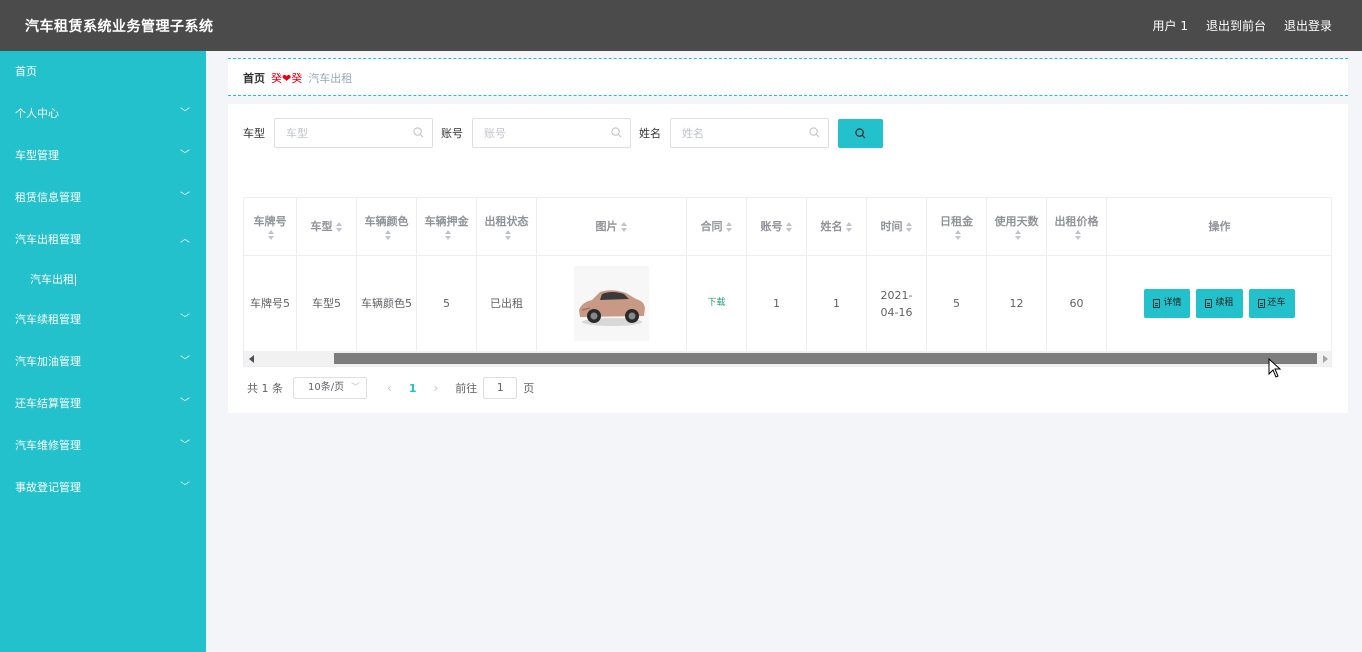 This screenshot has height=652, width=1362. What do you see at coordinates (837, 226) in the screenshot?
I see `column-header-name: 姓名` at bounding box center [837, 226].